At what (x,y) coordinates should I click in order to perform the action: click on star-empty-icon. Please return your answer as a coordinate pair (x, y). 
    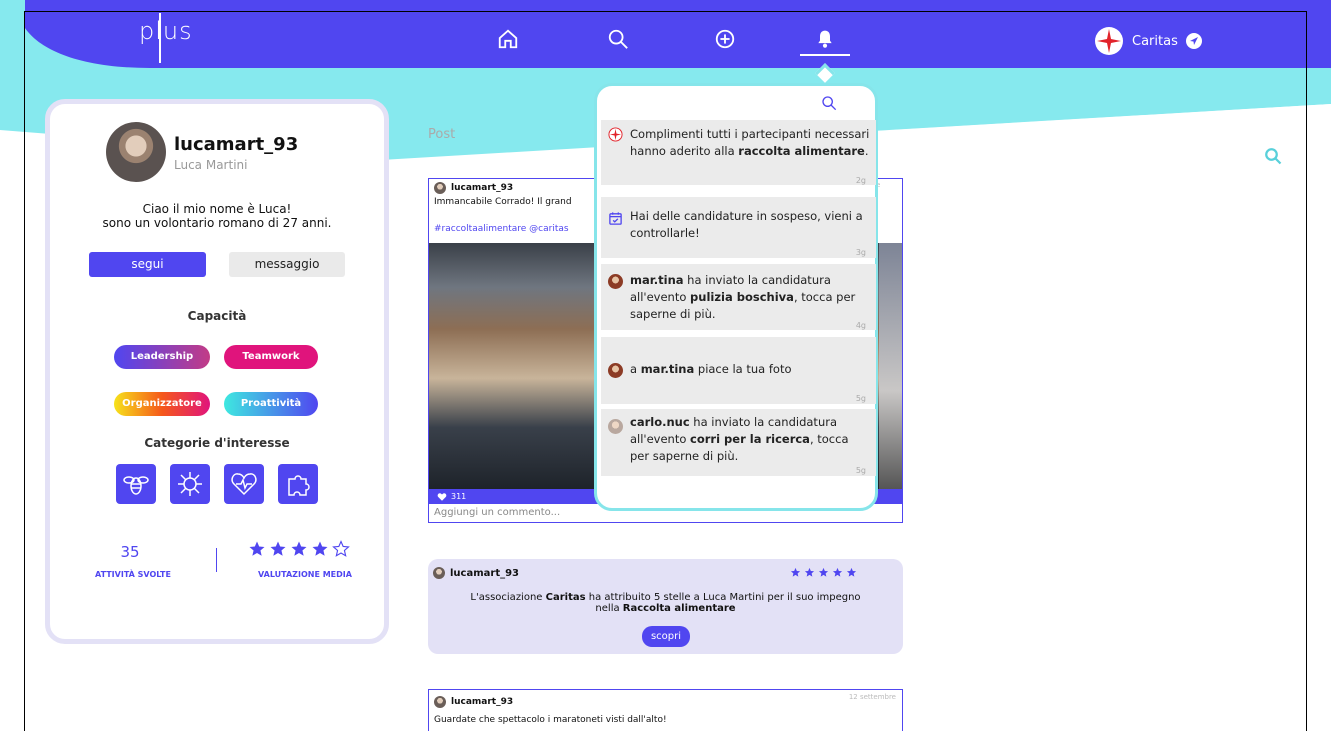
    Looking at the image, I should click on (341, 548).